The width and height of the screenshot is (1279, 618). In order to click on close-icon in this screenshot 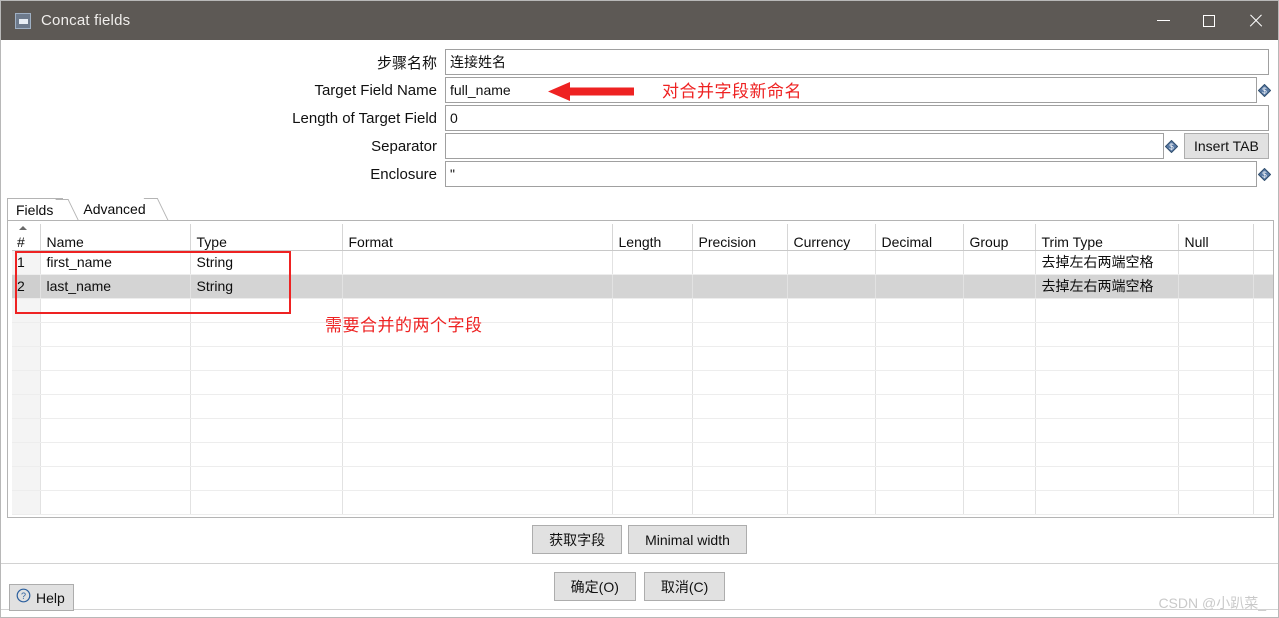, I will do `click(1255, 21)`.